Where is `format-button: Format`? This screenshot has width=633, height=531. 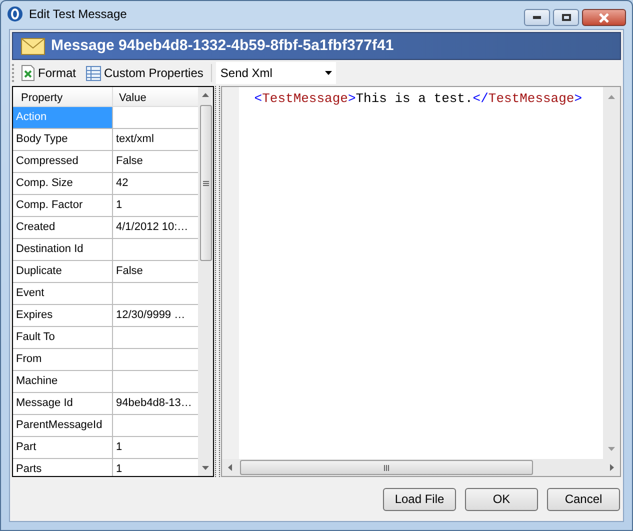 format-button: Format is located at coordinates (48, 73).